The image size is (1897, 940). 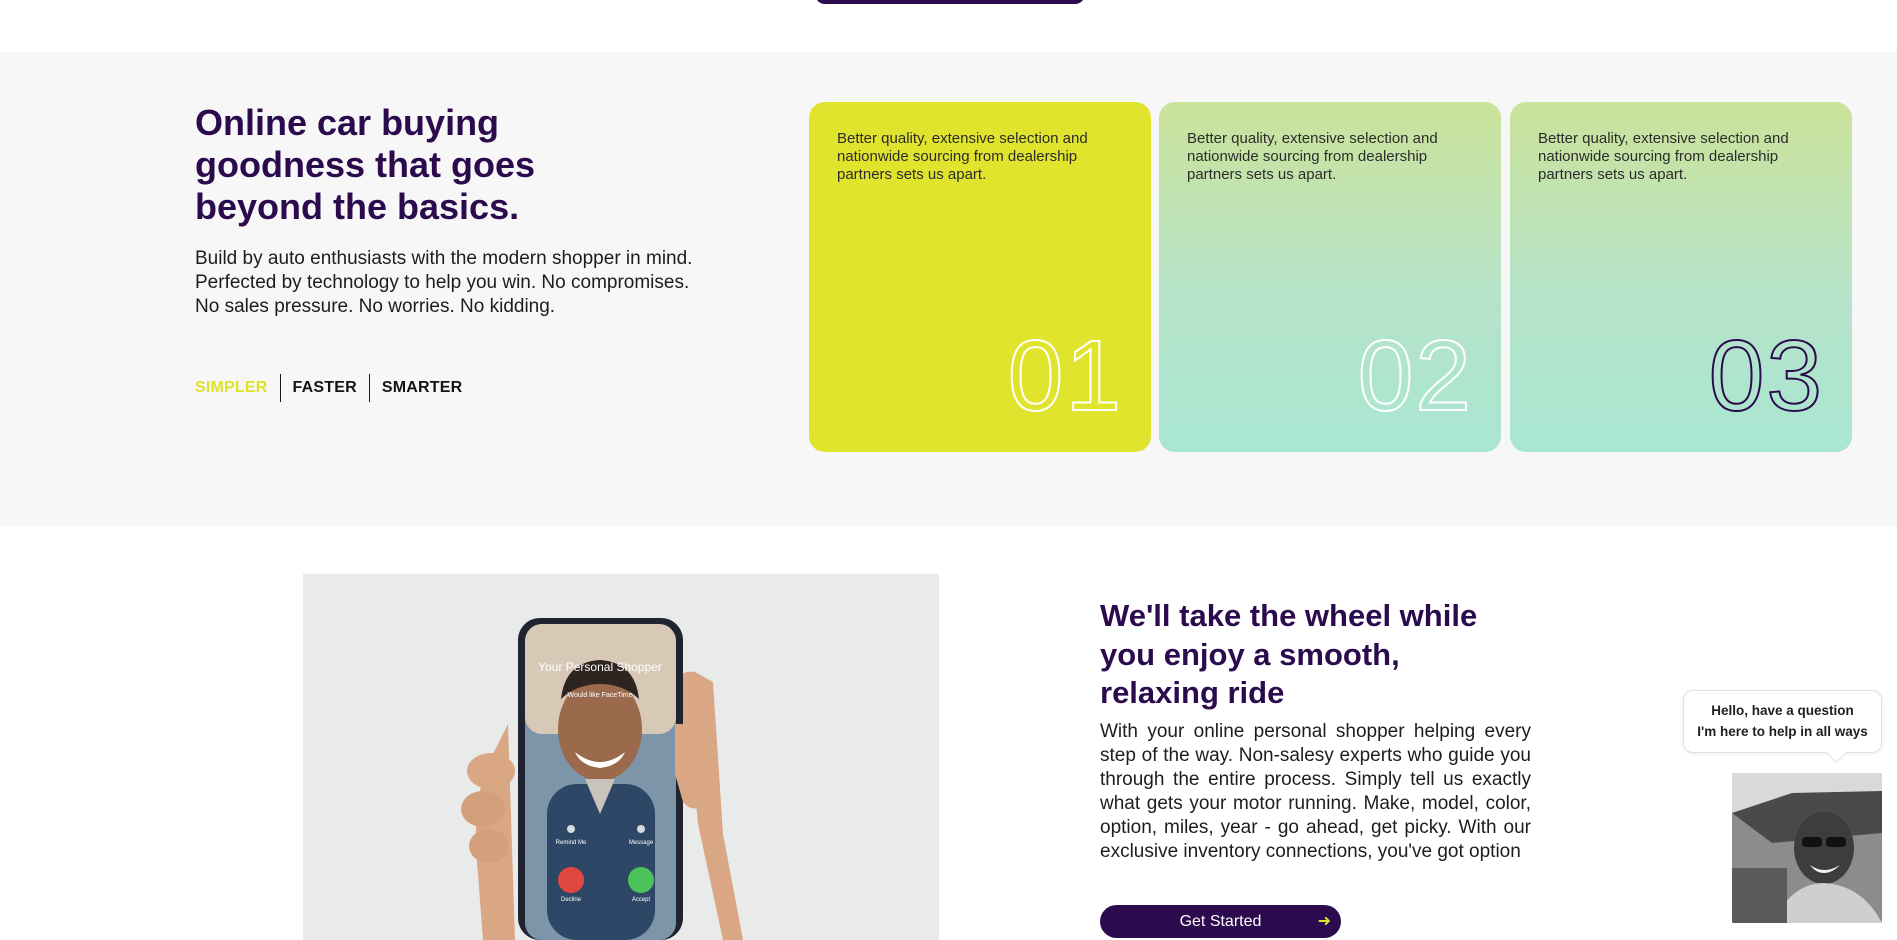 I want to click on benefit-tabs: SIMPLER FASTER SMARTER, so click(x=334, y=388).